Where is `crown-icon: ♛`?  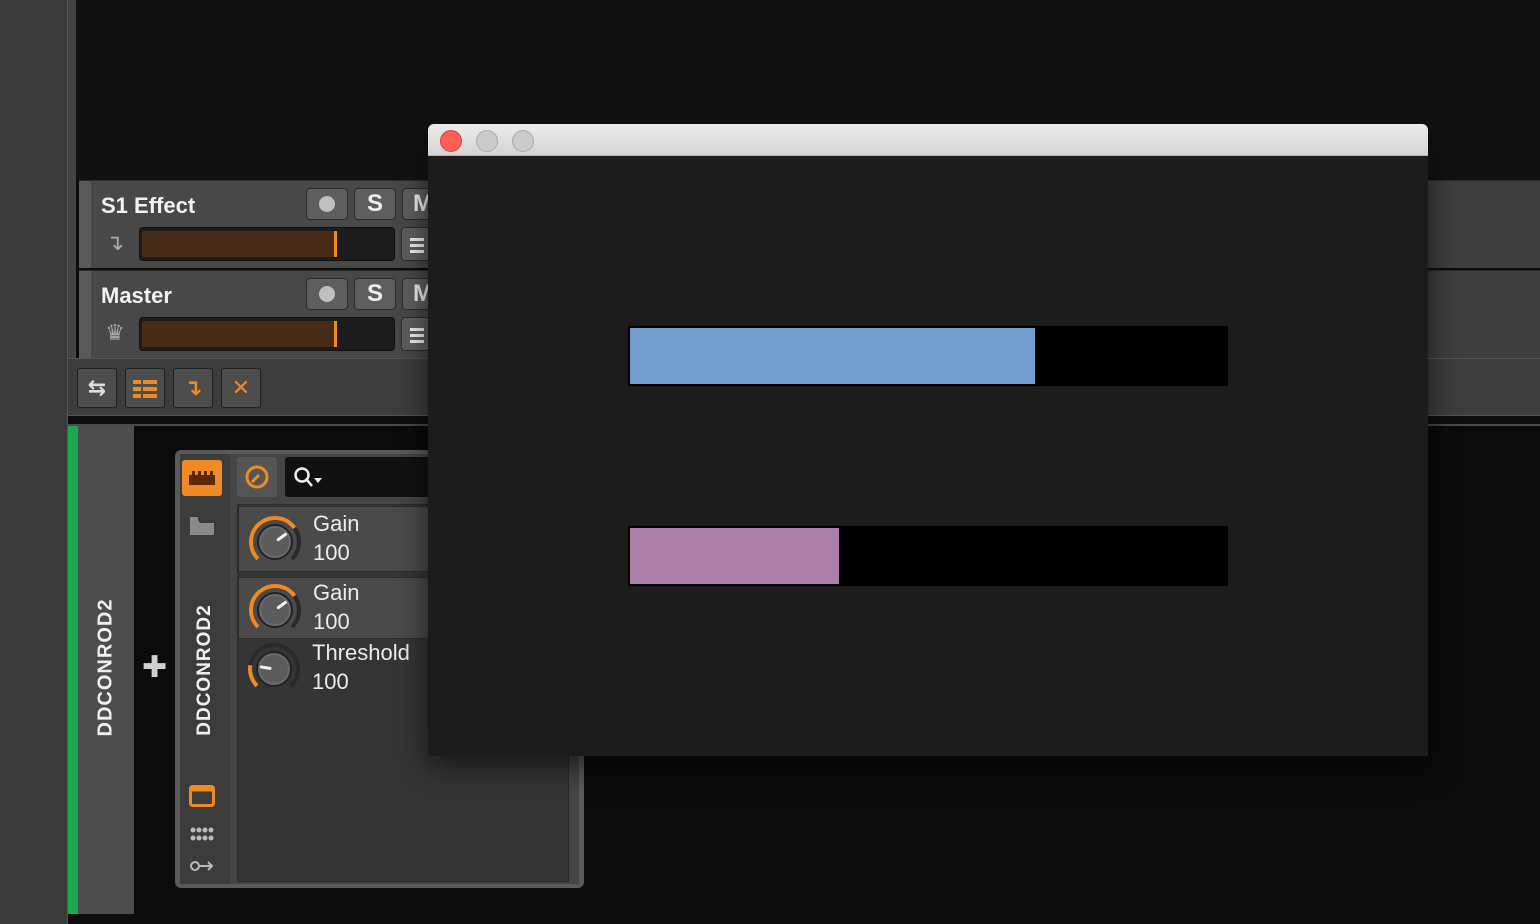 crown-icon: ♛ is located at coordinates (115, 332).